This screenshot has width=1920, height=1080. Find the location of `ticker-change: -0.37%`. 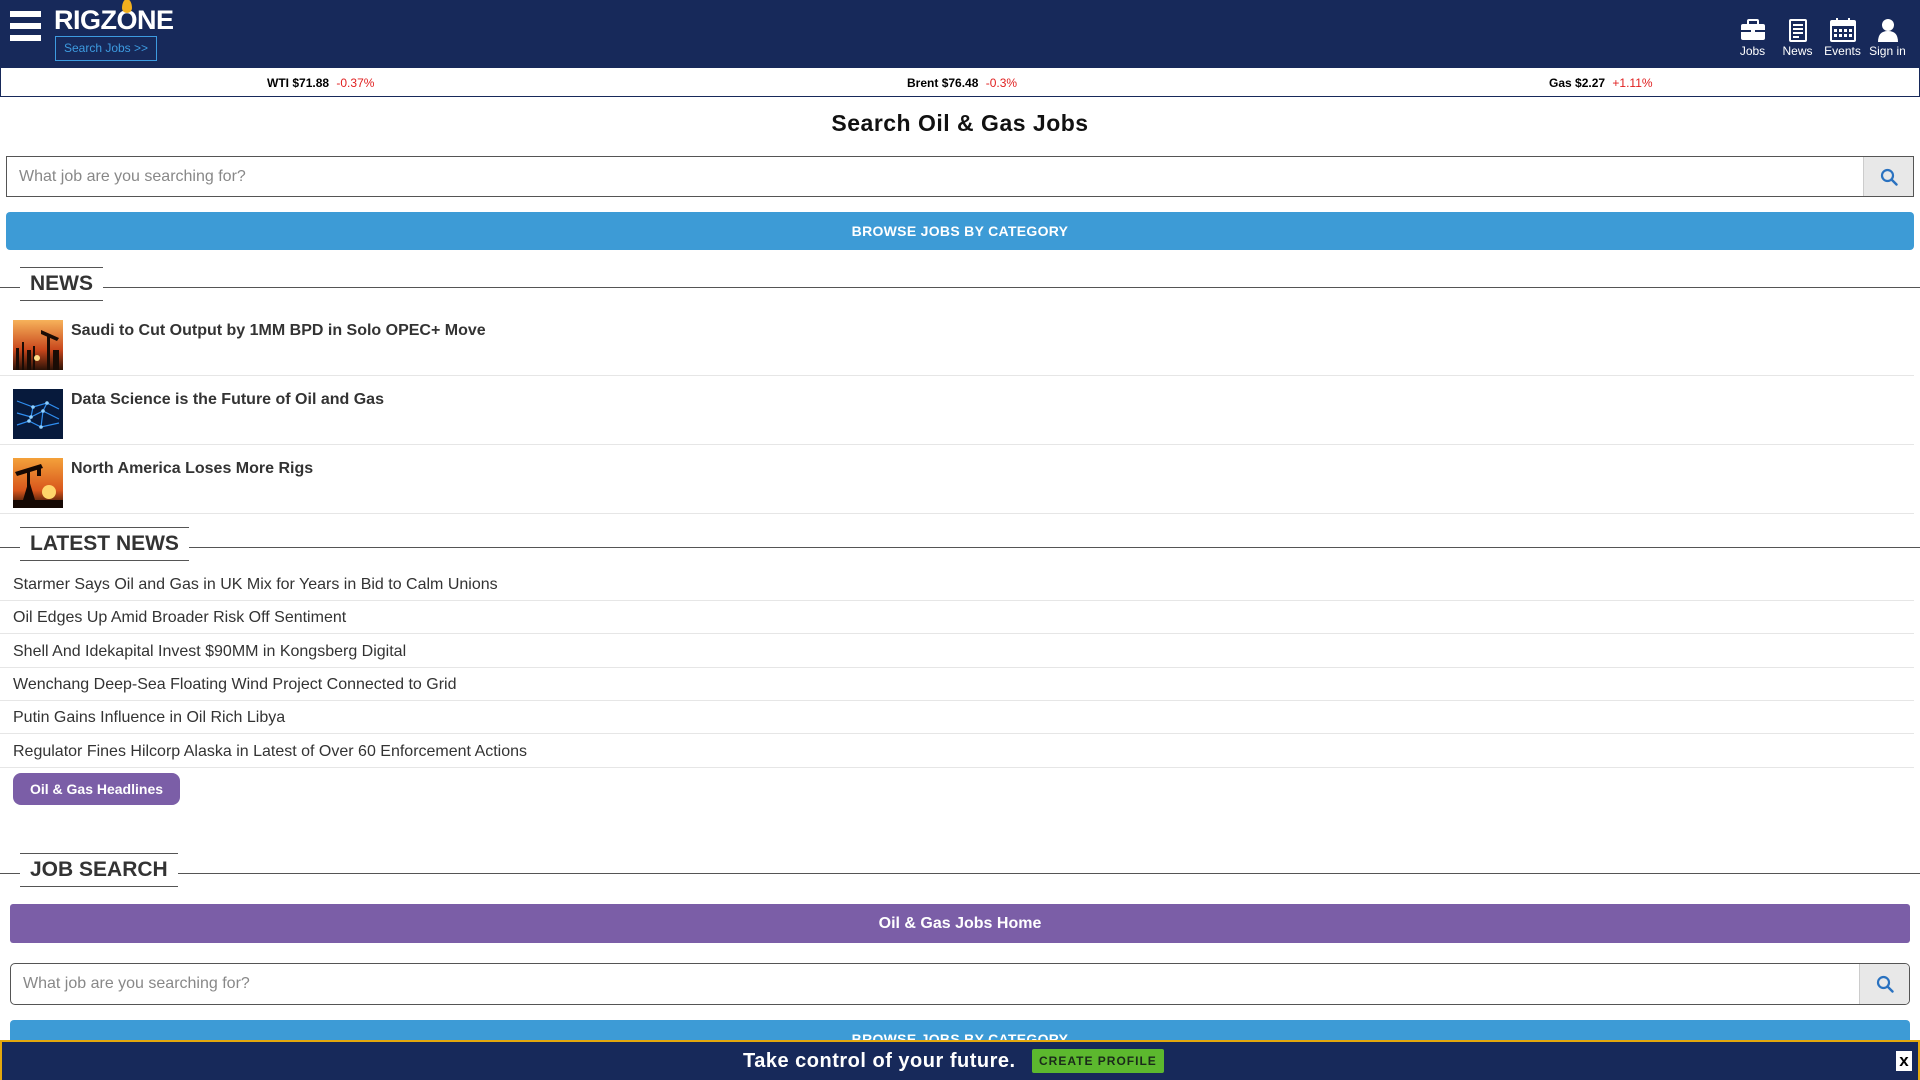

ticker-change: -0.37% is located at coordinates (355, 83).